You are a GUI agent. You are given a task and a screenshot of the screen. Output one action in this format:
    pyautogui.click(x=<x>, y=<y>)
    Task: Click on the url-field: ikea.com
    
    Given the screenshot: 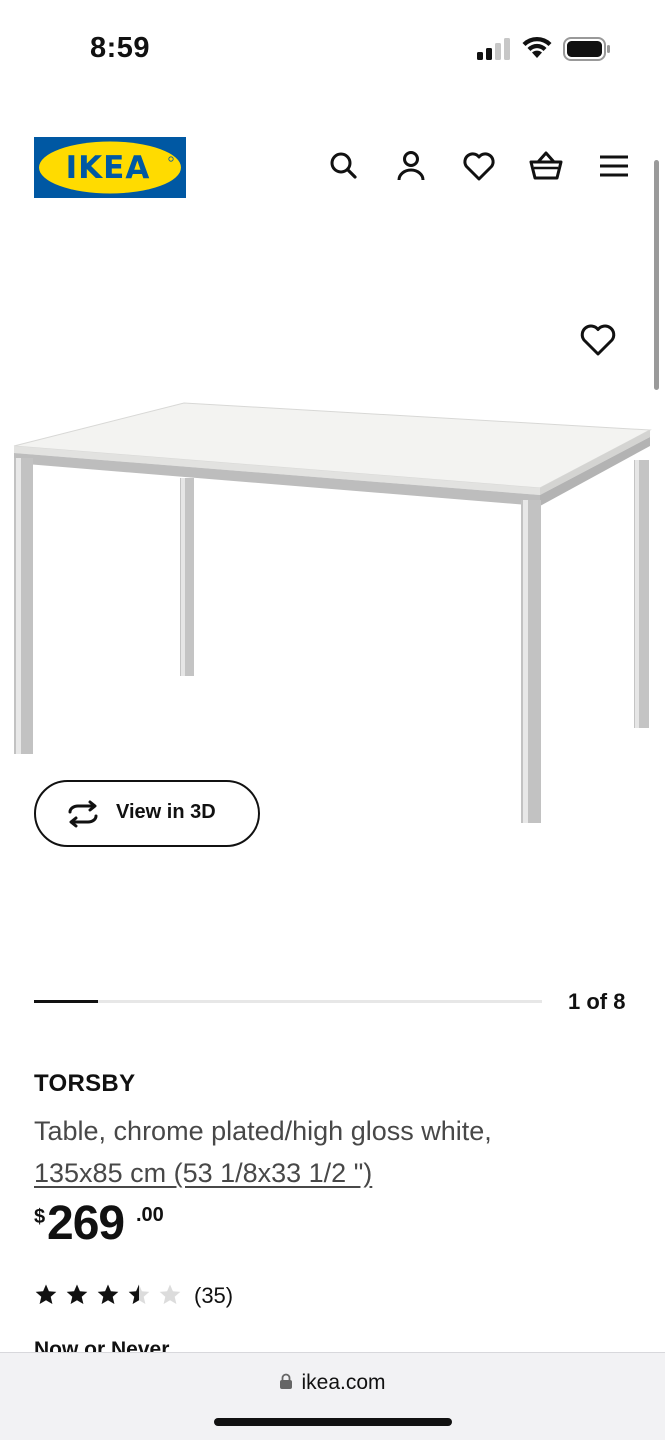 What is the action you would take?
    pyautogui.click(x=332, y=1383)
    